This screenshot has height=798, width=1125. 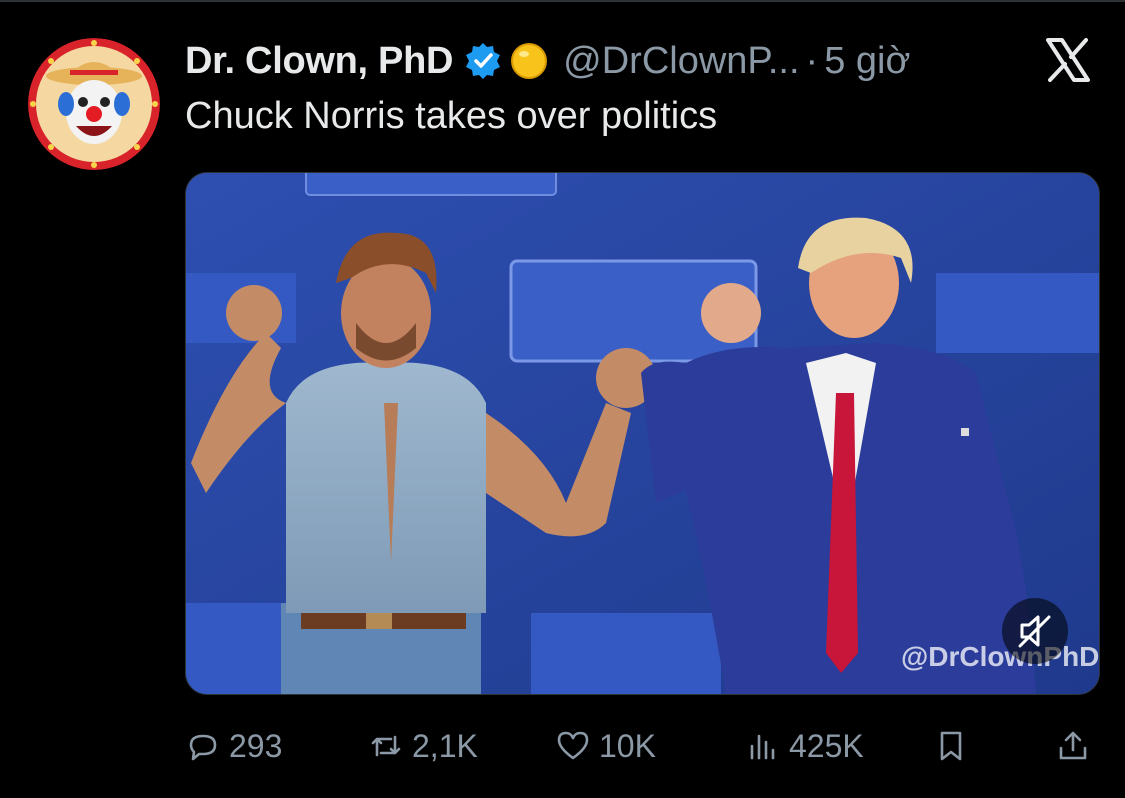 What do you see at coordinates (562, 1) in the screenshot?
I see `top-divider` at bounding box center [562, 1].